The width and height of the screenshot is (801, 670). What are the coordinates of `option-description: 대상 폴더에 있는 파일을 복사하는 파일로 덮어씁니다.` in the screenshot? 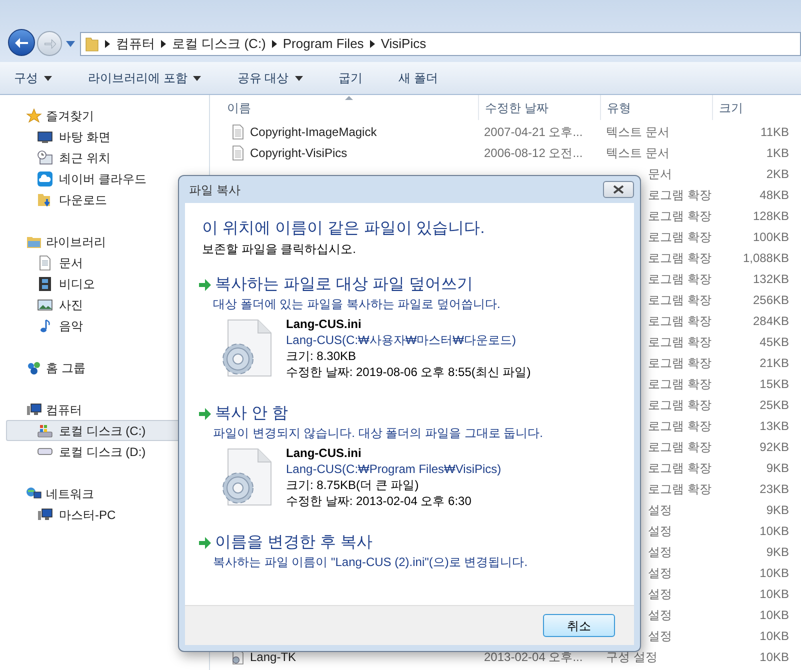 It's located at (357, 304).